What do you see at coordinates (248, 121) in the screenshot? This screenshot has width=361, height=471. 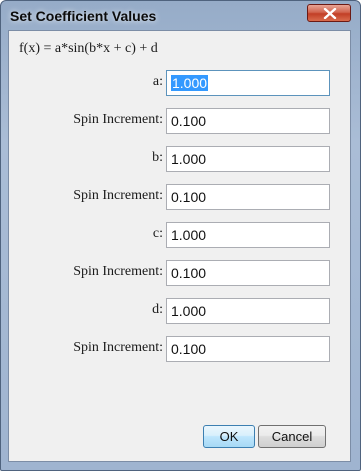 I see `spin-increment-a-input: 0.100` at bounding box center [248, 121].